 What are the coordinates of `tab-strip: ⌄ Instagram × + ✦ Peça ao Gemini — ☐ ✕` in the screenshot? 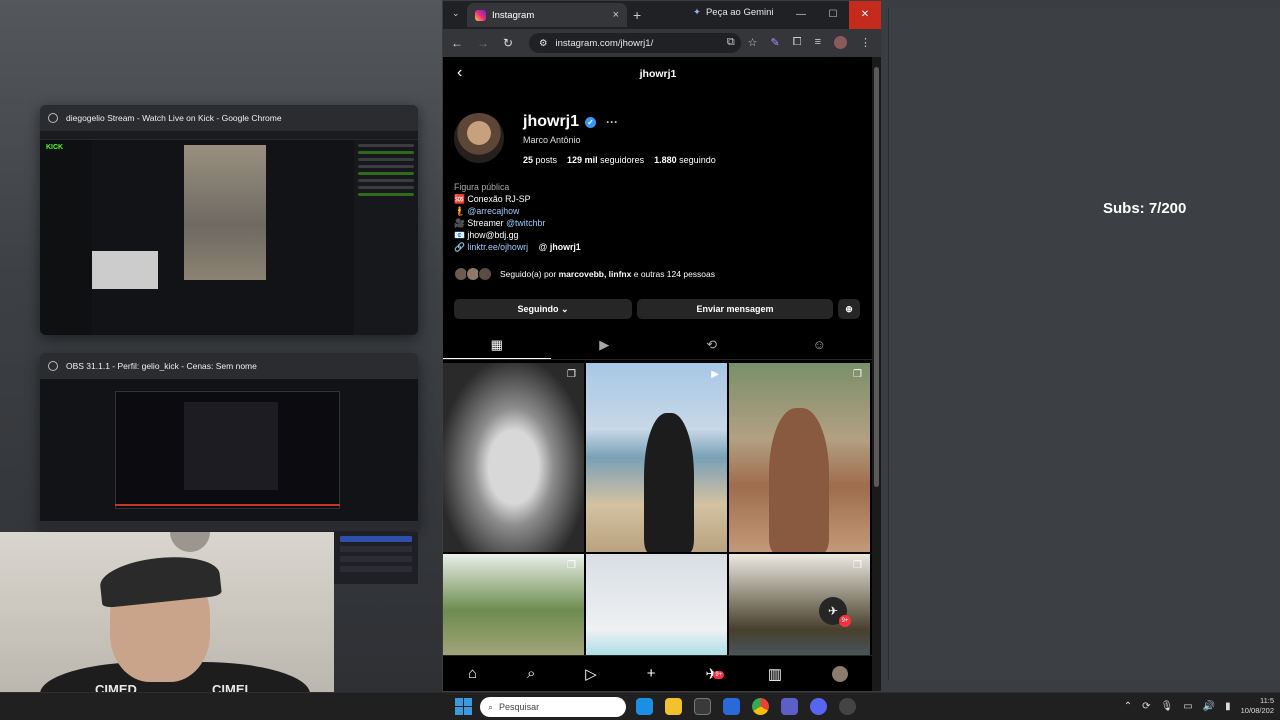 It's located at (662, 15).